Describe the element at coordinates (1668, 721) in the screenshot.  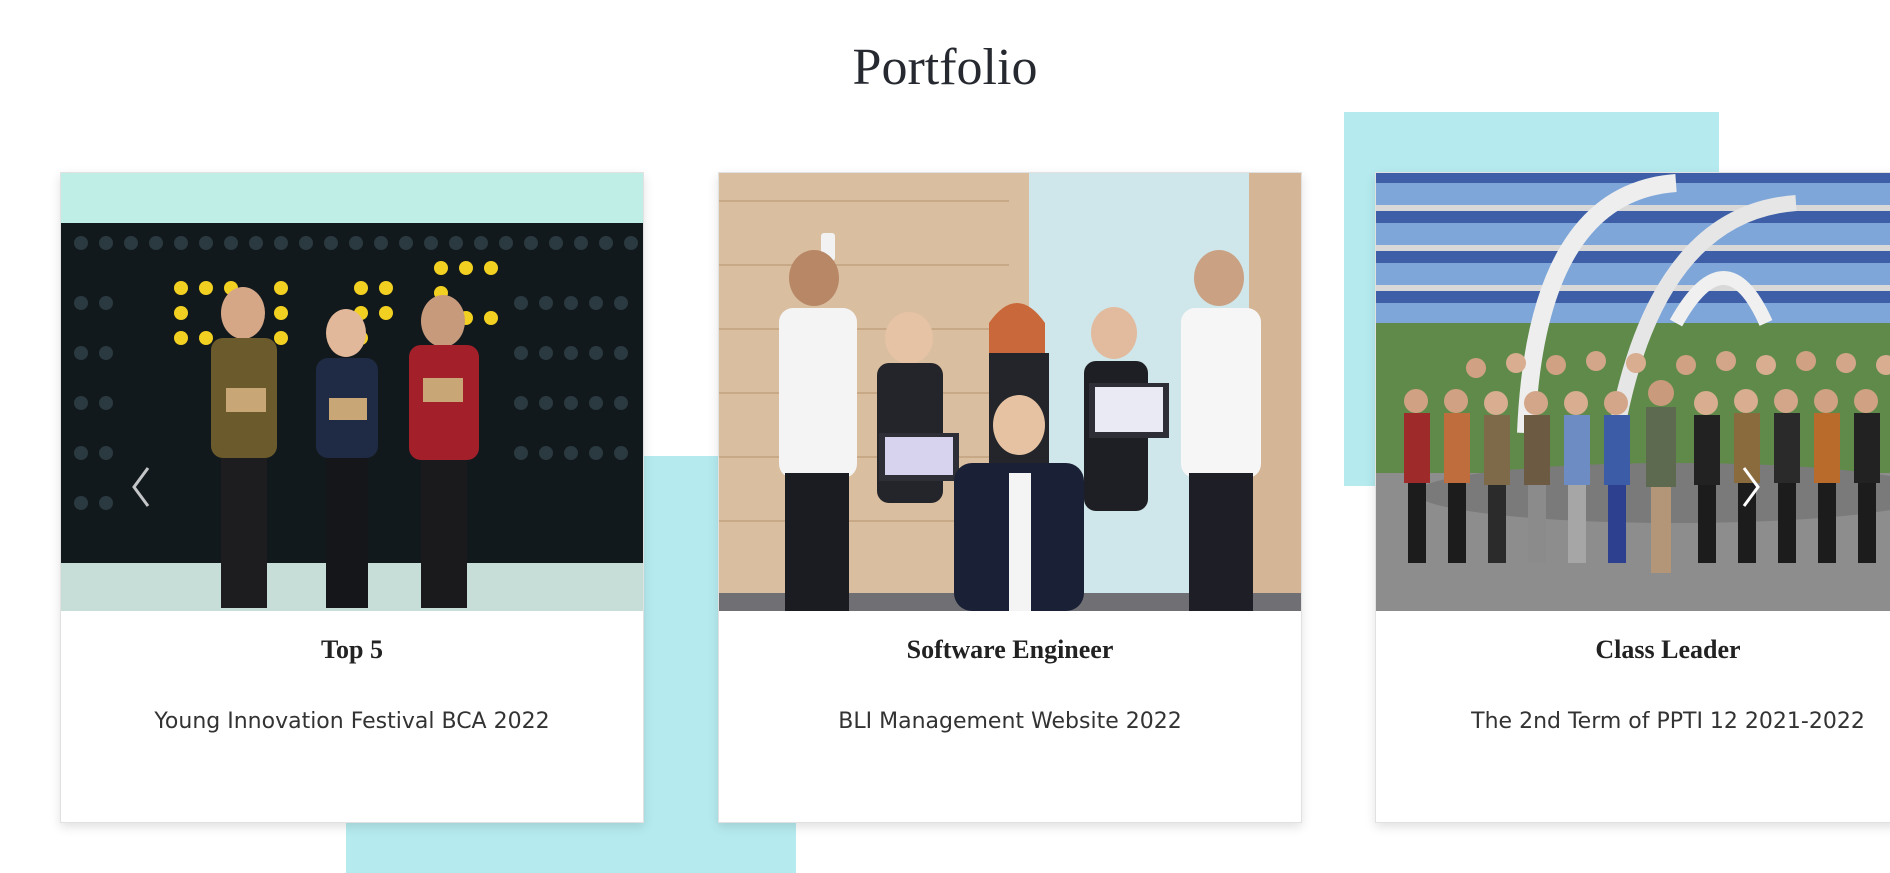
I see `card-subtitle: The 2nd Term of PPTI 12 2021-2022` at that location.